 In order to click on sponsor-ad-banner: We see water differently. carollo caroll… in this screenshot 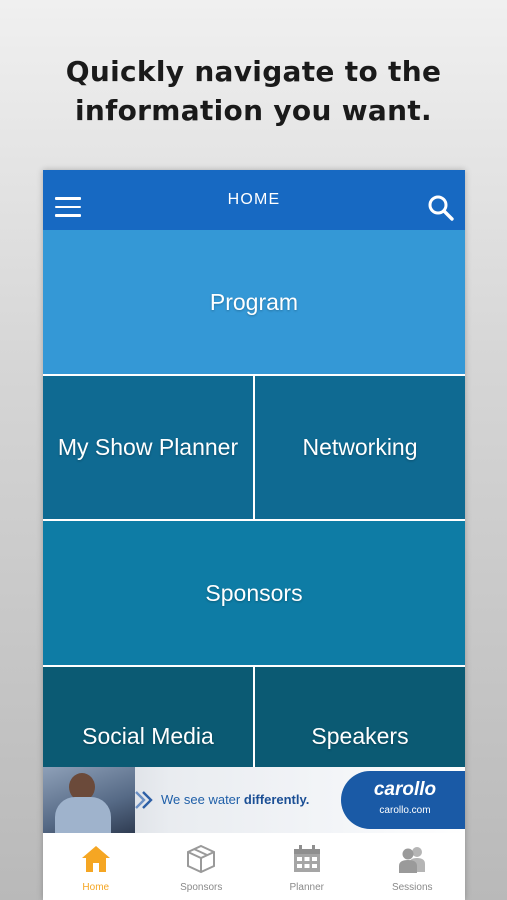, I will do `click(254, 800)`.